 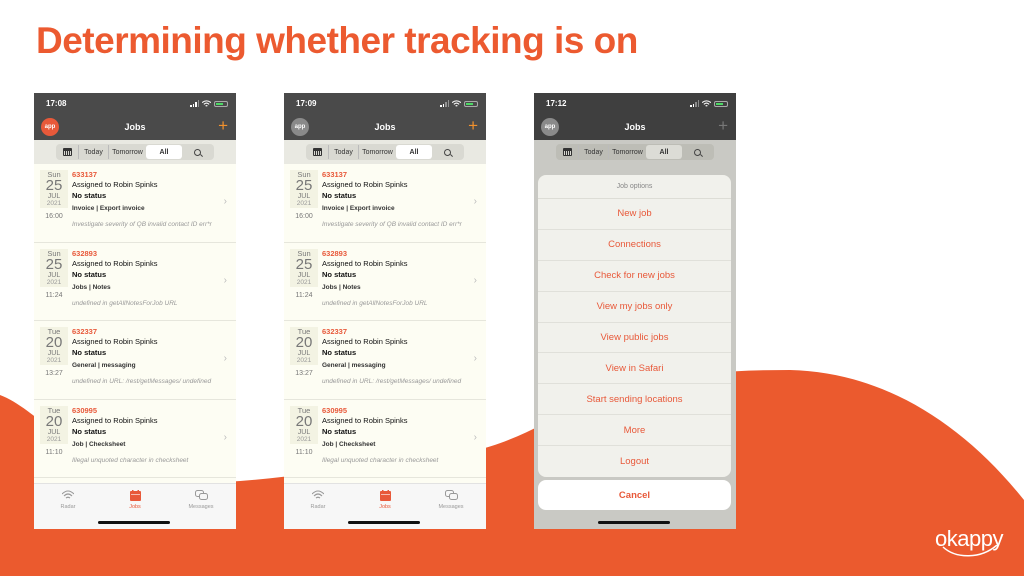 I want to click on job-time: 13:27, so click(x=54, y=373).